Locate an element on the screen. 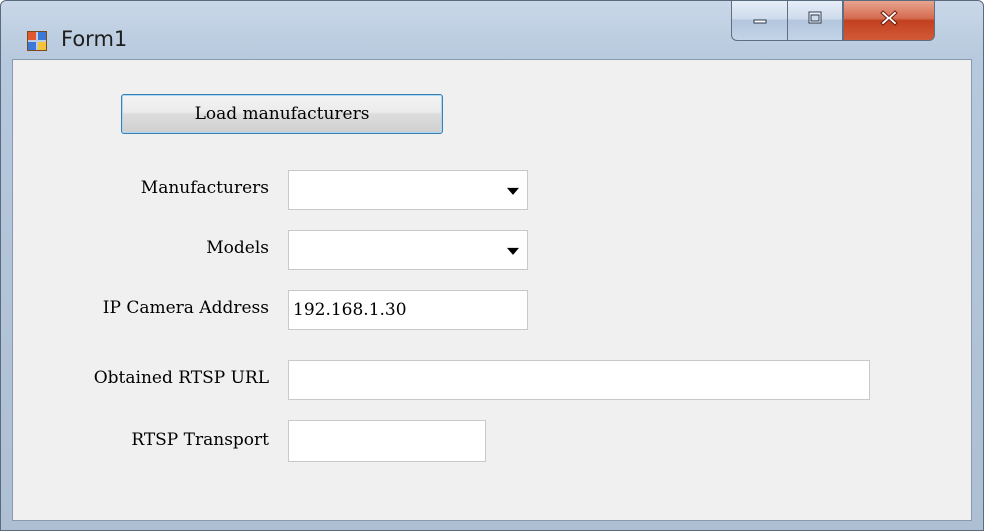  manufacturers-dropdown is located at coordinates (408, 190).